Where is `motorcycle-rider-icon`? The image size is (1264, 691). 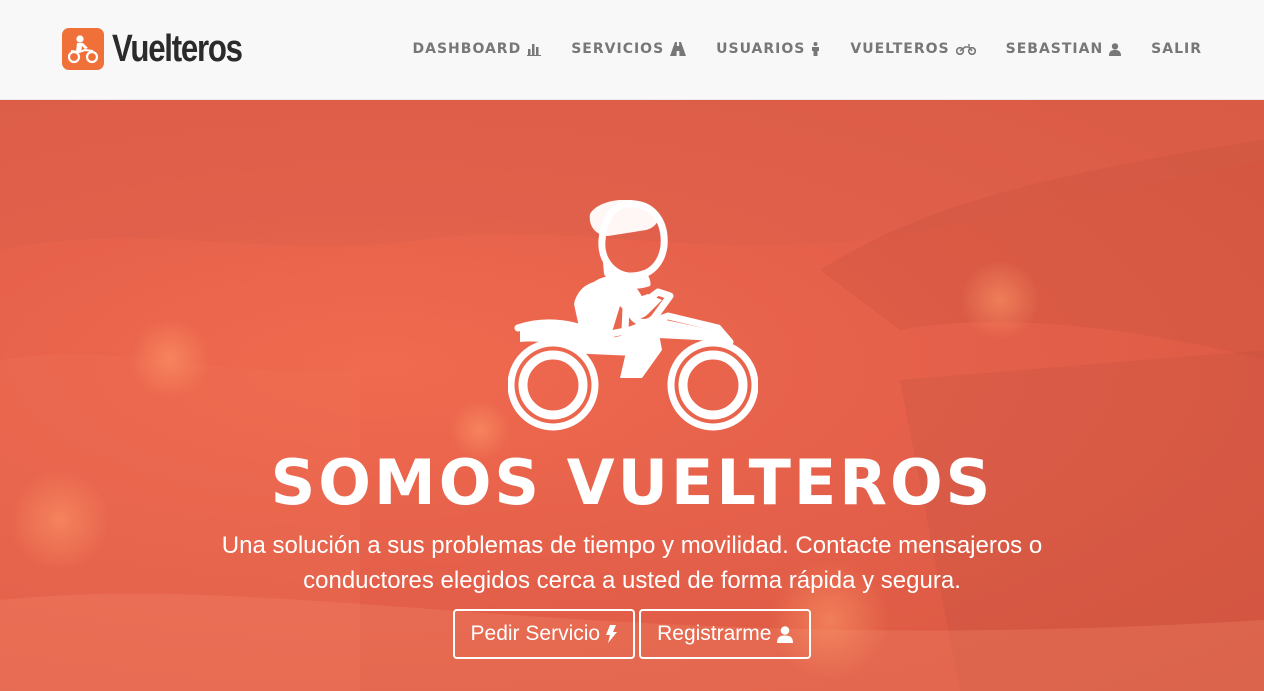
motorcycle-rider-icon is located at coordinates (633, 315).